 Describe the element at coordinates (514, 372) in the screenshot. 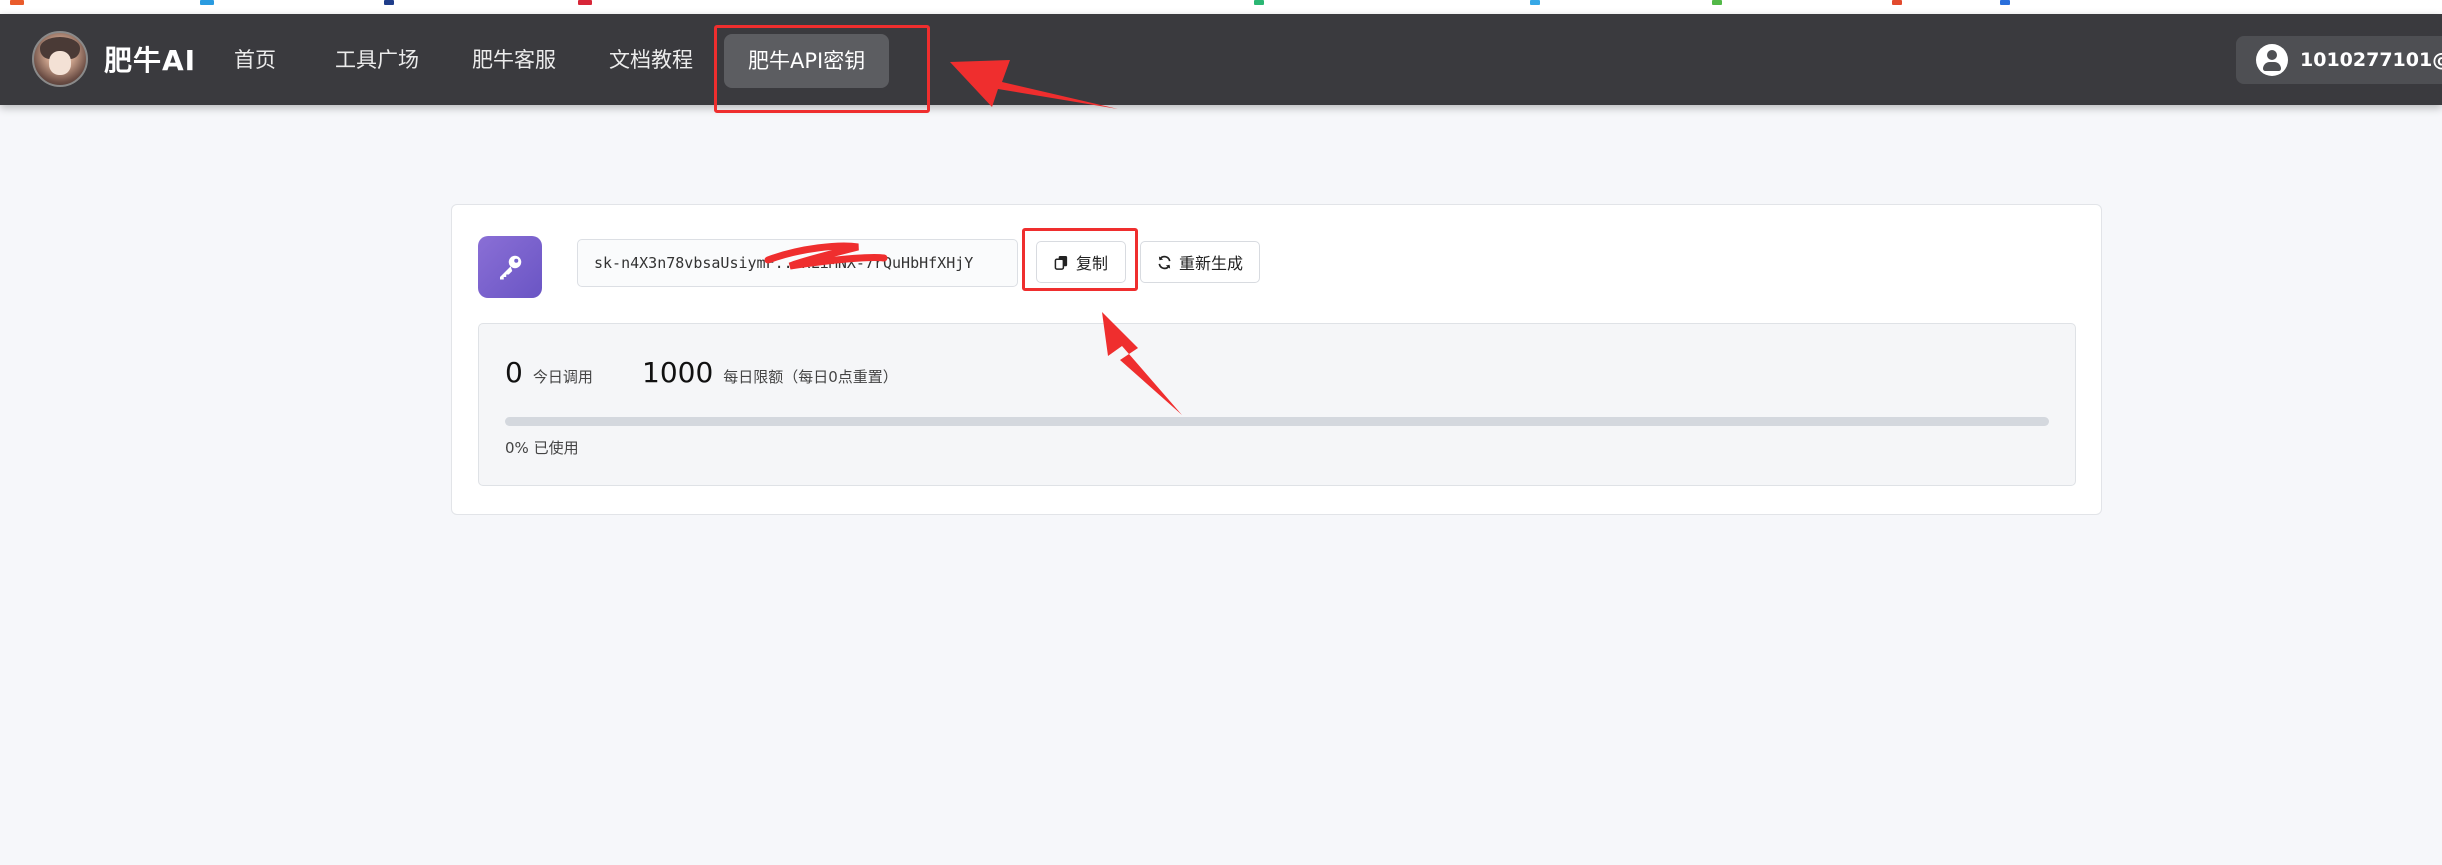

I see `today-calls-value: 0` at that location.